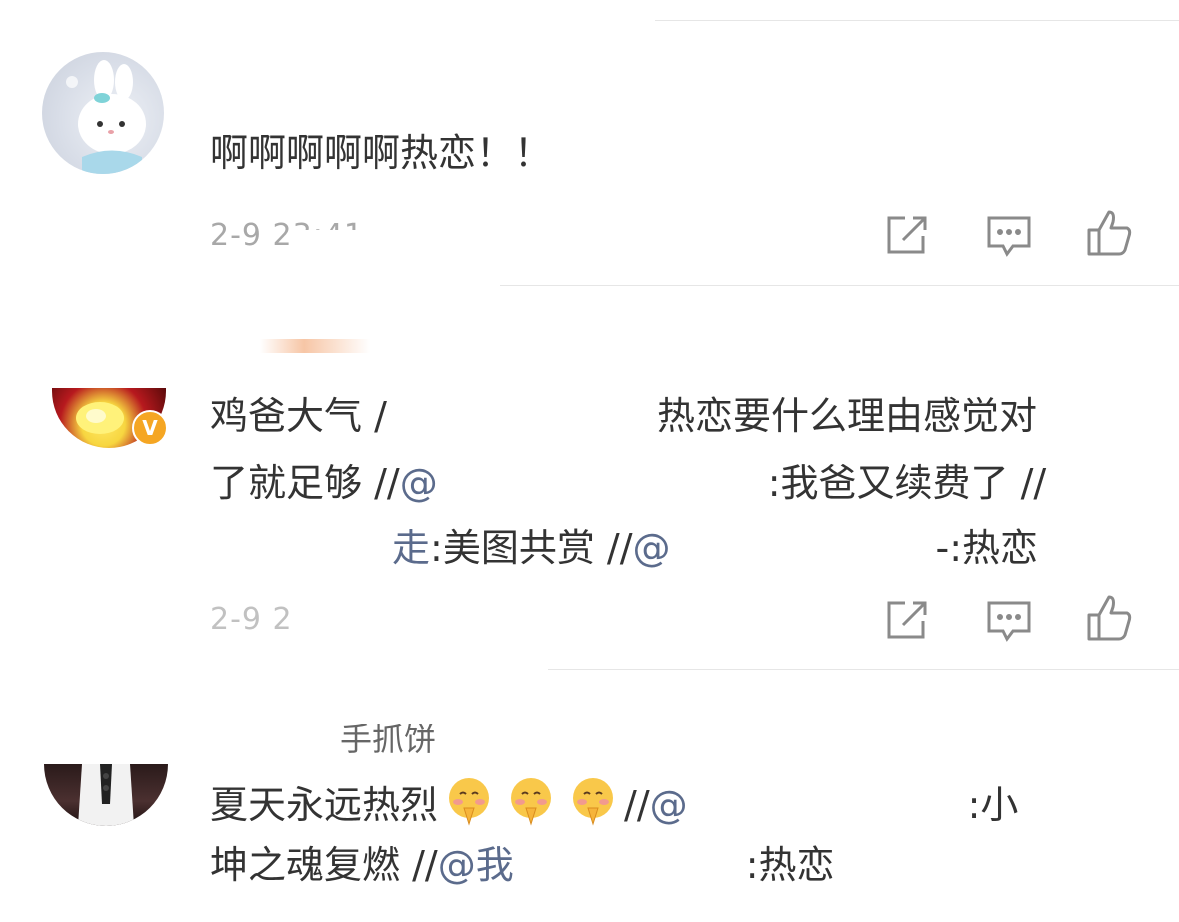 The height and width of the screenshot is (922, 1179). Describe the element at coordinates (381, 153) in the screenshot. I see `comment-text: 啊啊啊啊啊热恋！！` at that location.